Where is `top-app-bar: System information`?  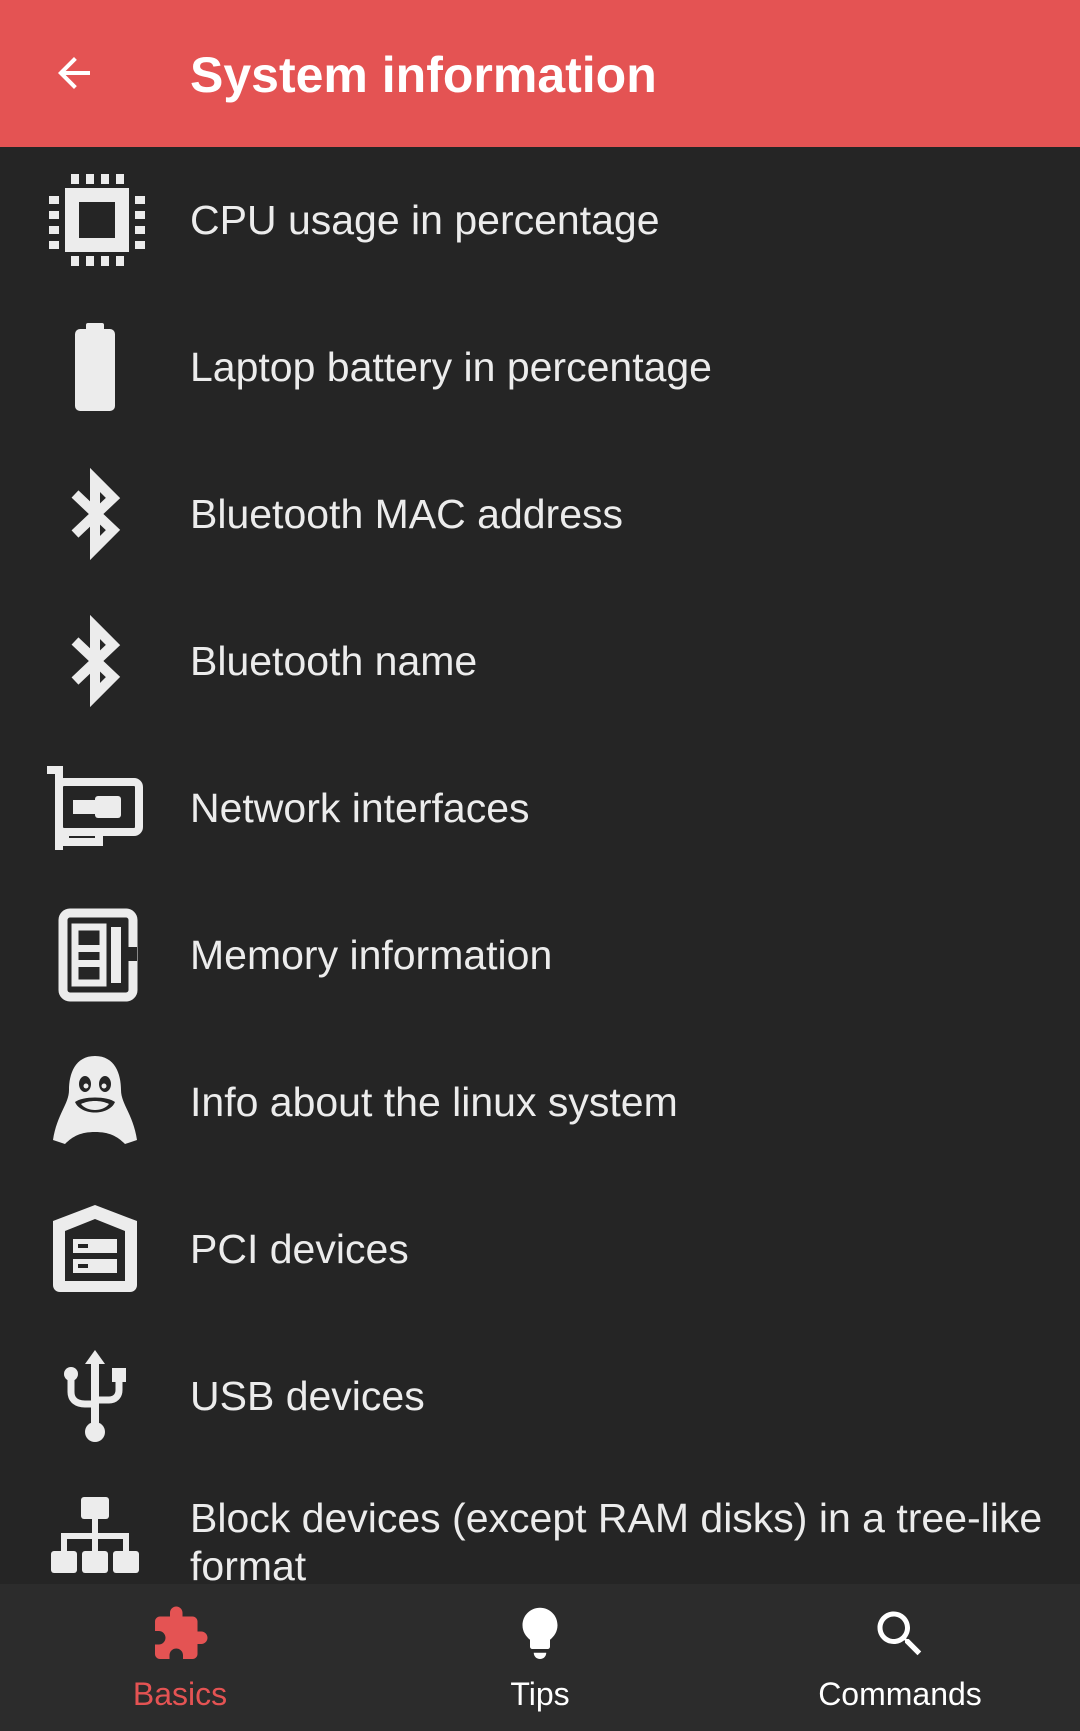
top-app-bar: System information is located at coordinates (540, 73).